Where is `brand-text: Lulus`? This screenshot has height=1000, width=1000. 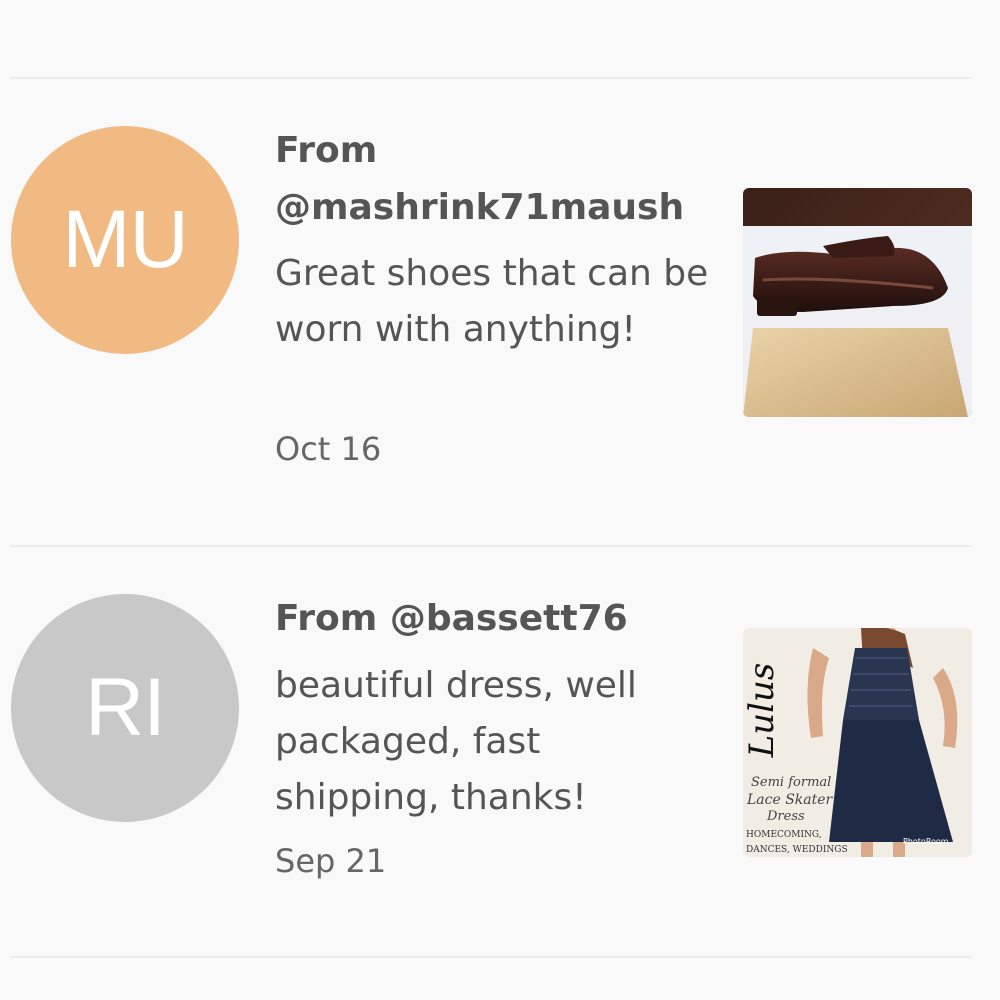
brand-text: Lulus is located at coordinates (762, 711).